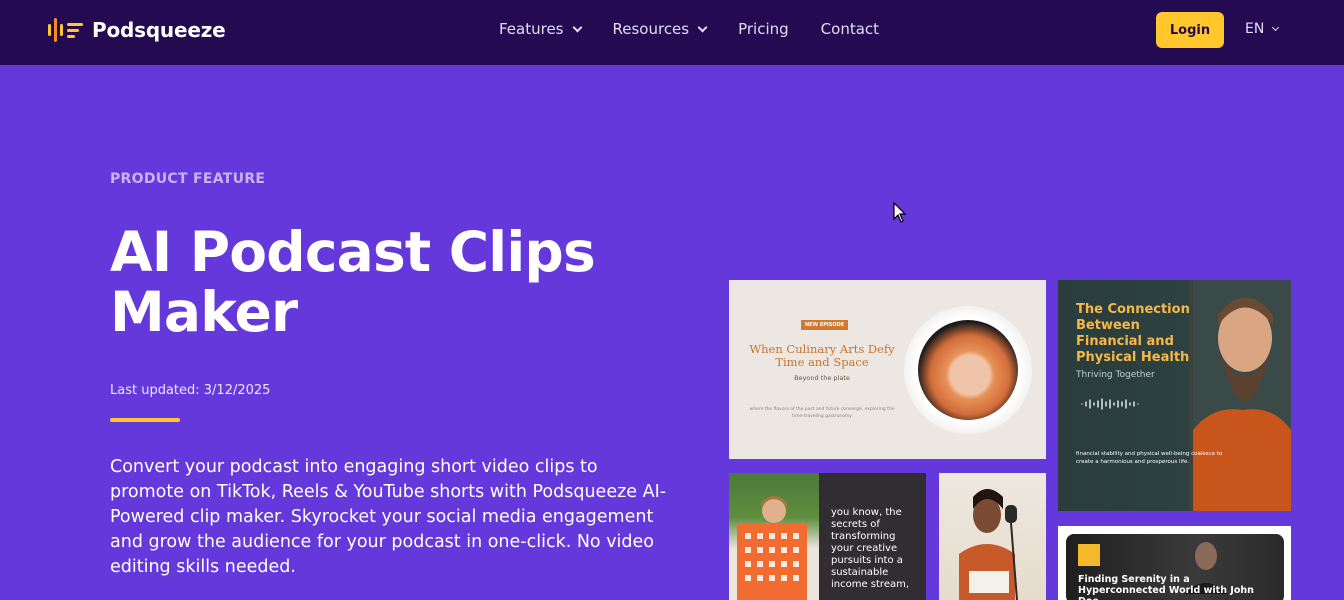  I want to click on episode-badge: NEW EPISODE, so click(825, 325).